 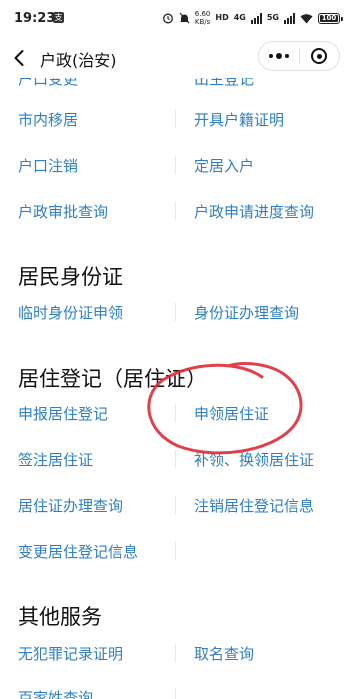 What do you see at coordinates (330, 18) in the screenshot?
I see `battery-icon: 100` at bounding box center [330, 18].